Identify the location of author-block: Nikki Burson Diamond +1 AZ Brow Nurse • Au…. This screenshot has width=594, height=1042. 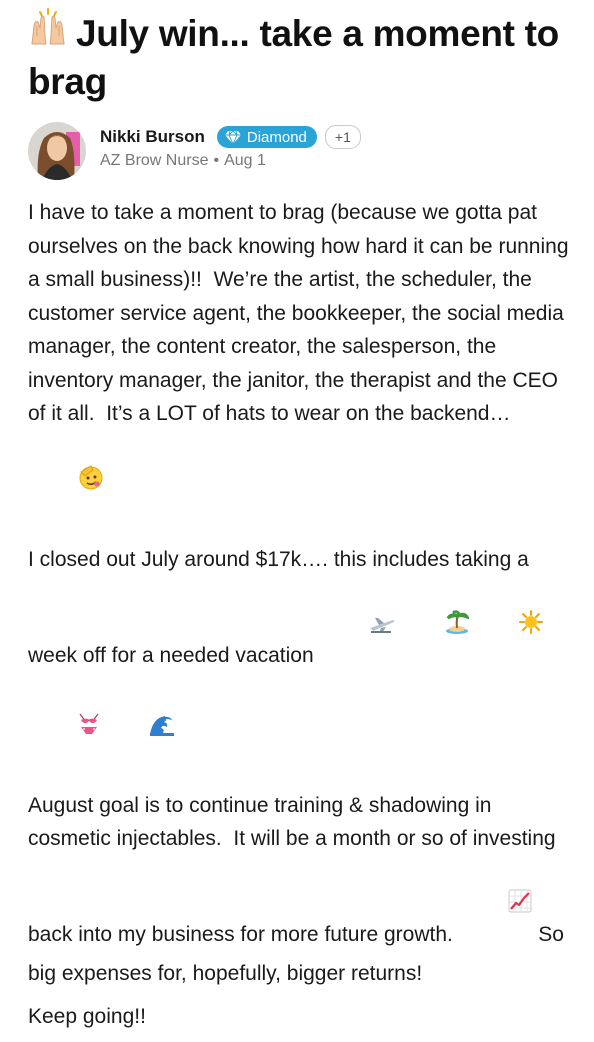
(302, 153).